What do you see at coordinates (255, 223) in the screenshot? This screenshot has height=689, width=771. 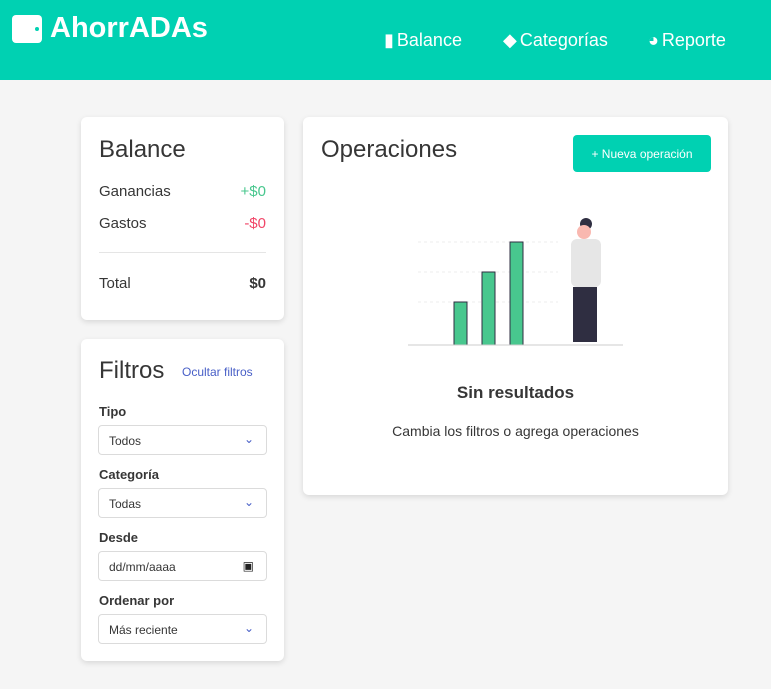 I see `gastos-value: -$0` at bounding box center [255, 223].